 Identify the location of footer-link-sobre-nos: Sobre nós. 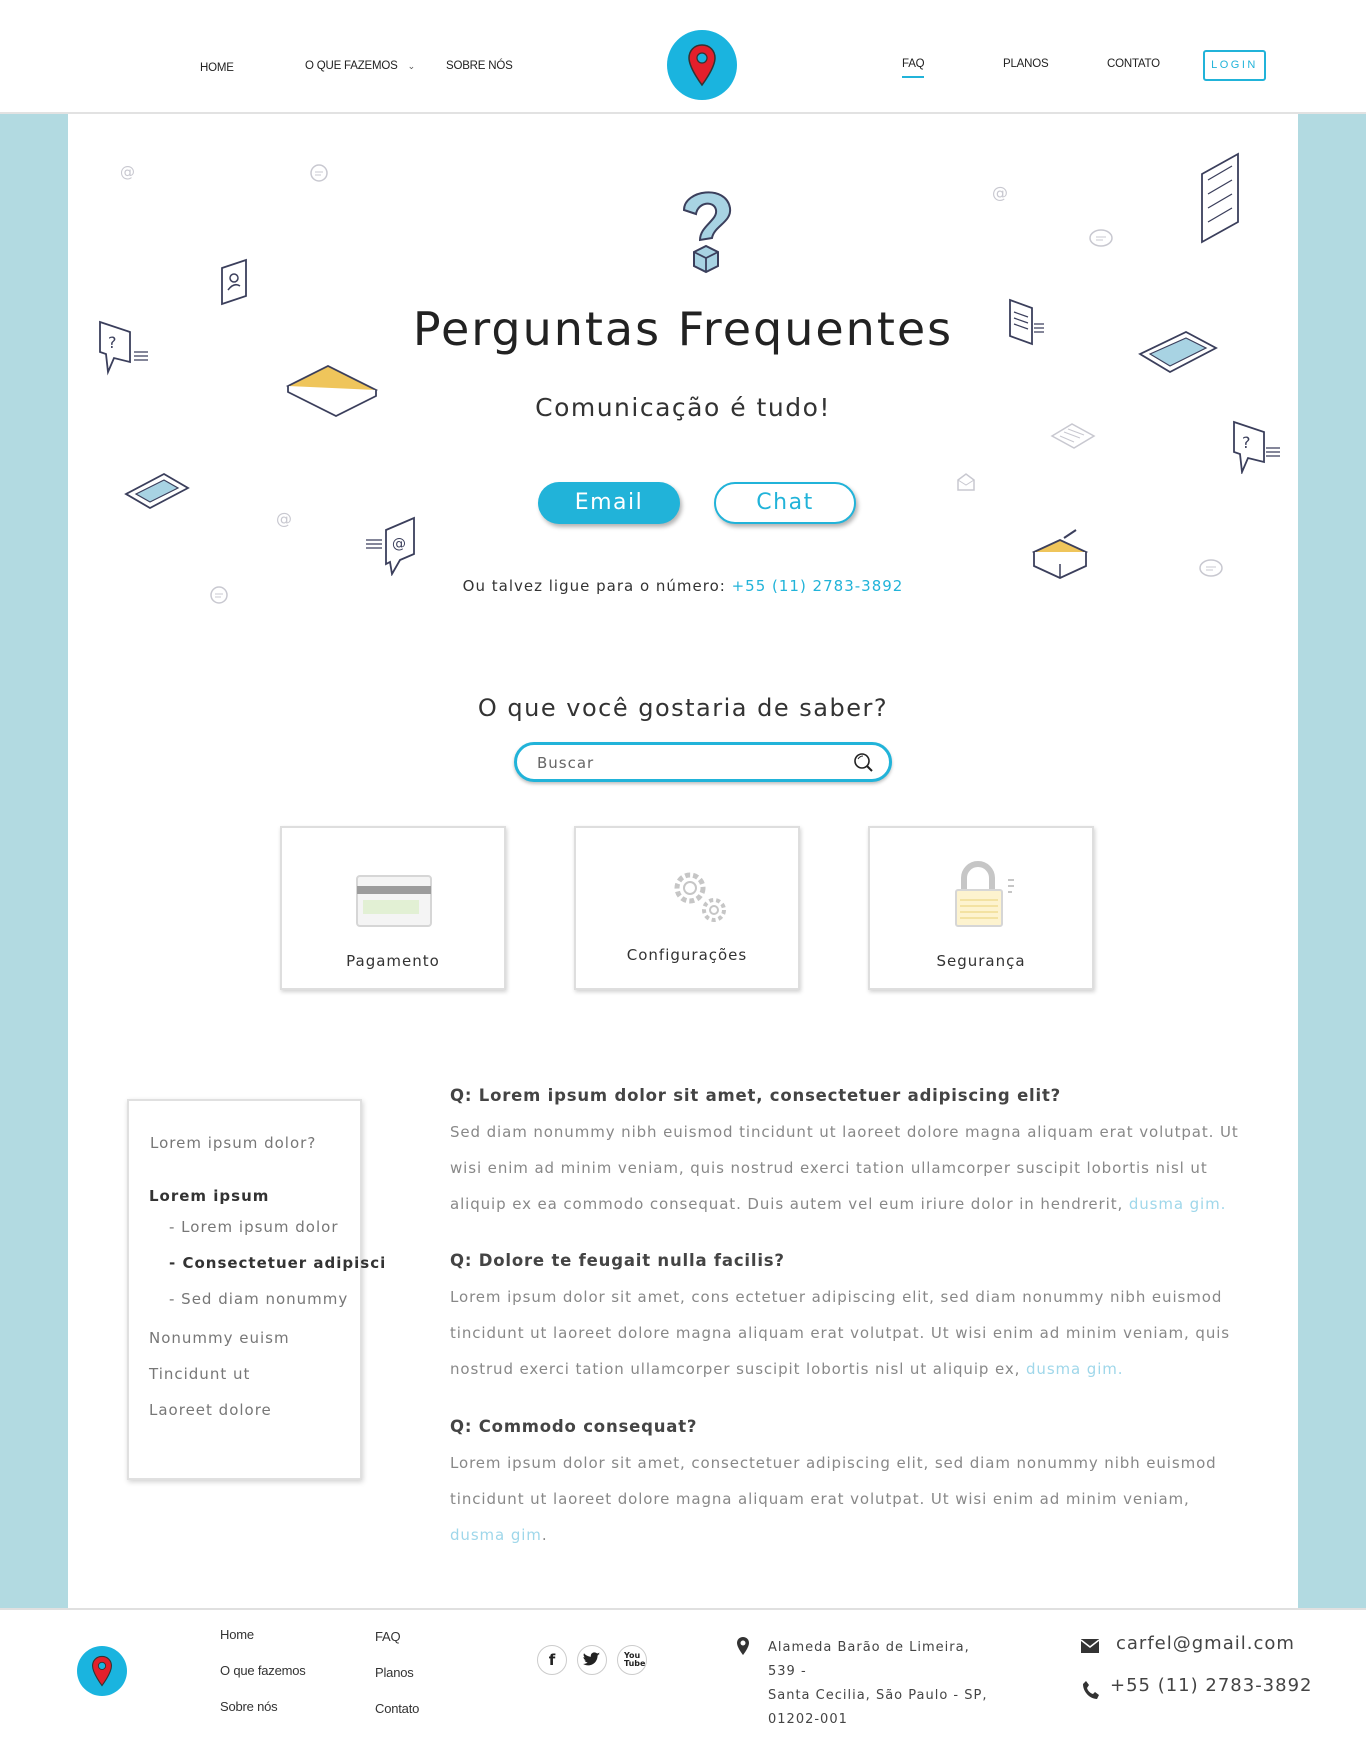
(249, 1706).